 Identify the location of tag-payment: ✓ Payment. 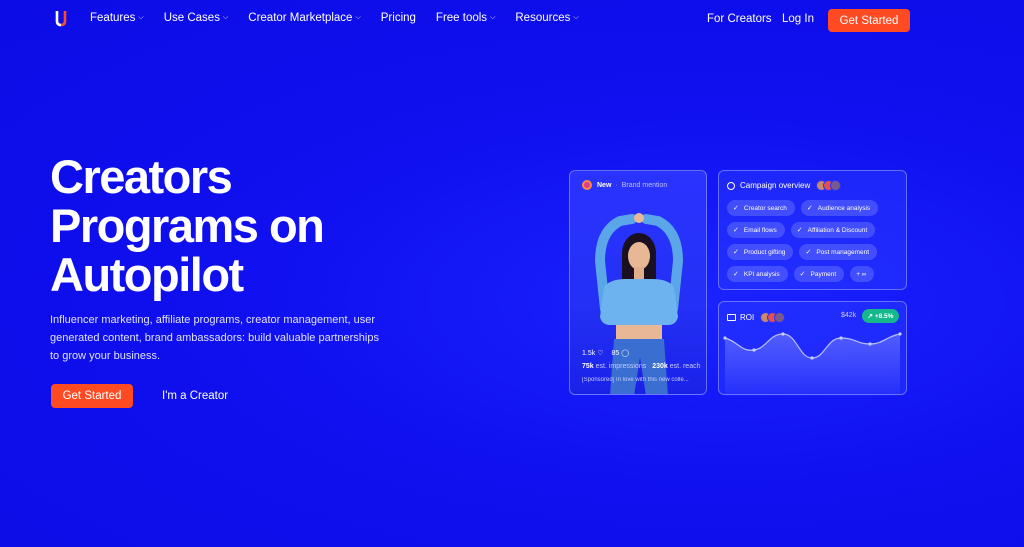
(819, 274).